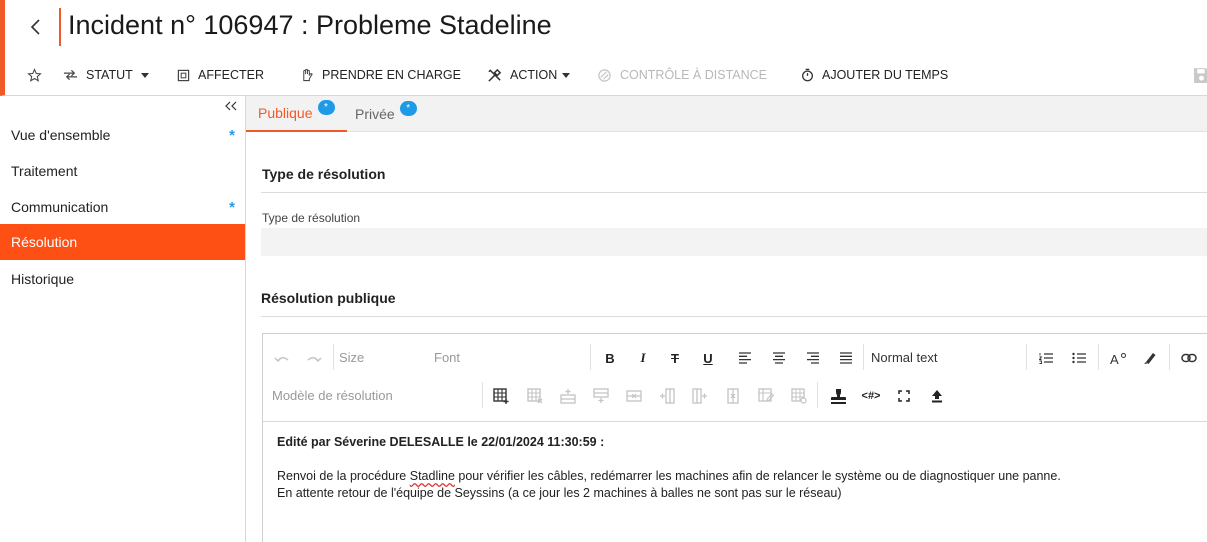  Describe the element at coordinates (391, 75) in the screenshot. I see `prendre-en-charge-label: PRENDRE EN CHARGE` at that location.